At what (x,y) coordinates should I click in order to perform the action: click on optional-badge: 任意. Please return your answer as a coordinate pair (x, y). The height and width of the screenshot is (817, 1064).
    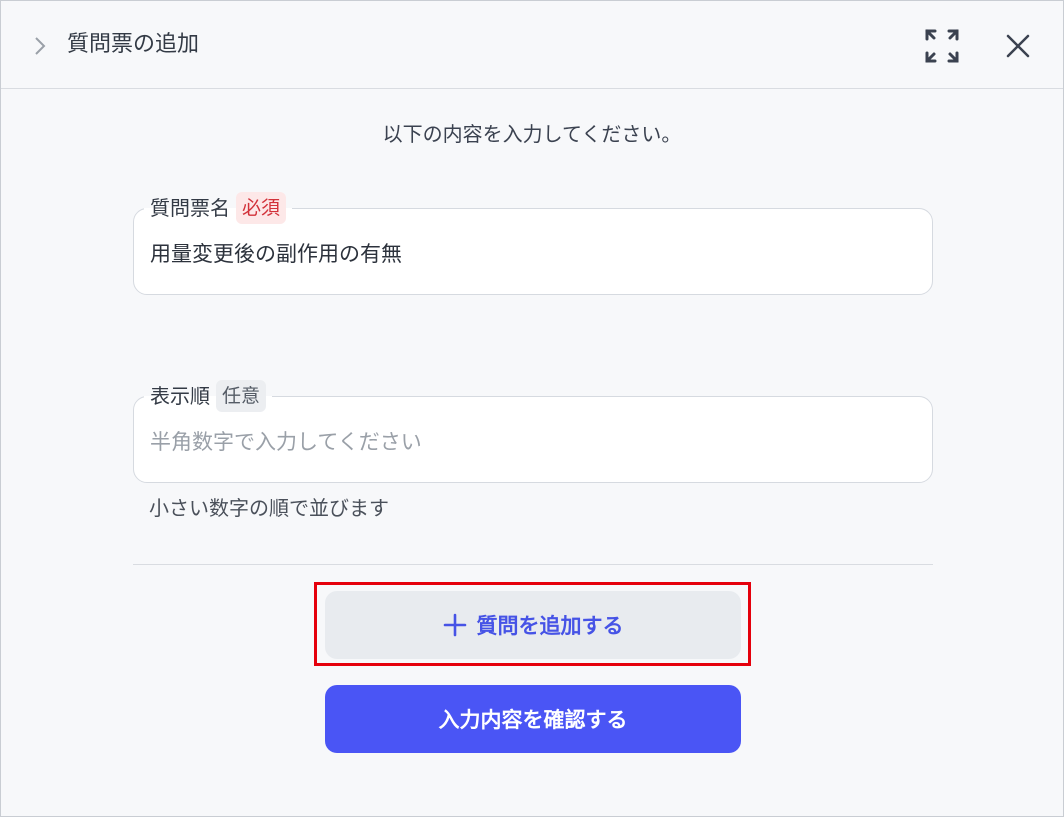
    Looking at the image, I should click on (241, 396).